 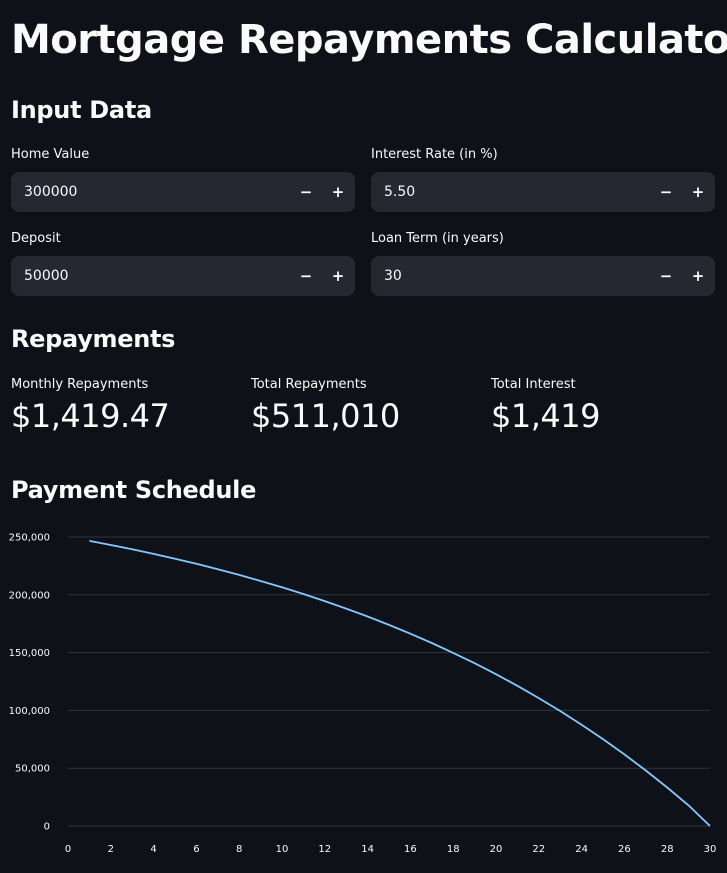 What do you see at coordinates (29, 711) in the screenshot?
I see `y-tick-label: 100,000` at bounding box center [29, 711].